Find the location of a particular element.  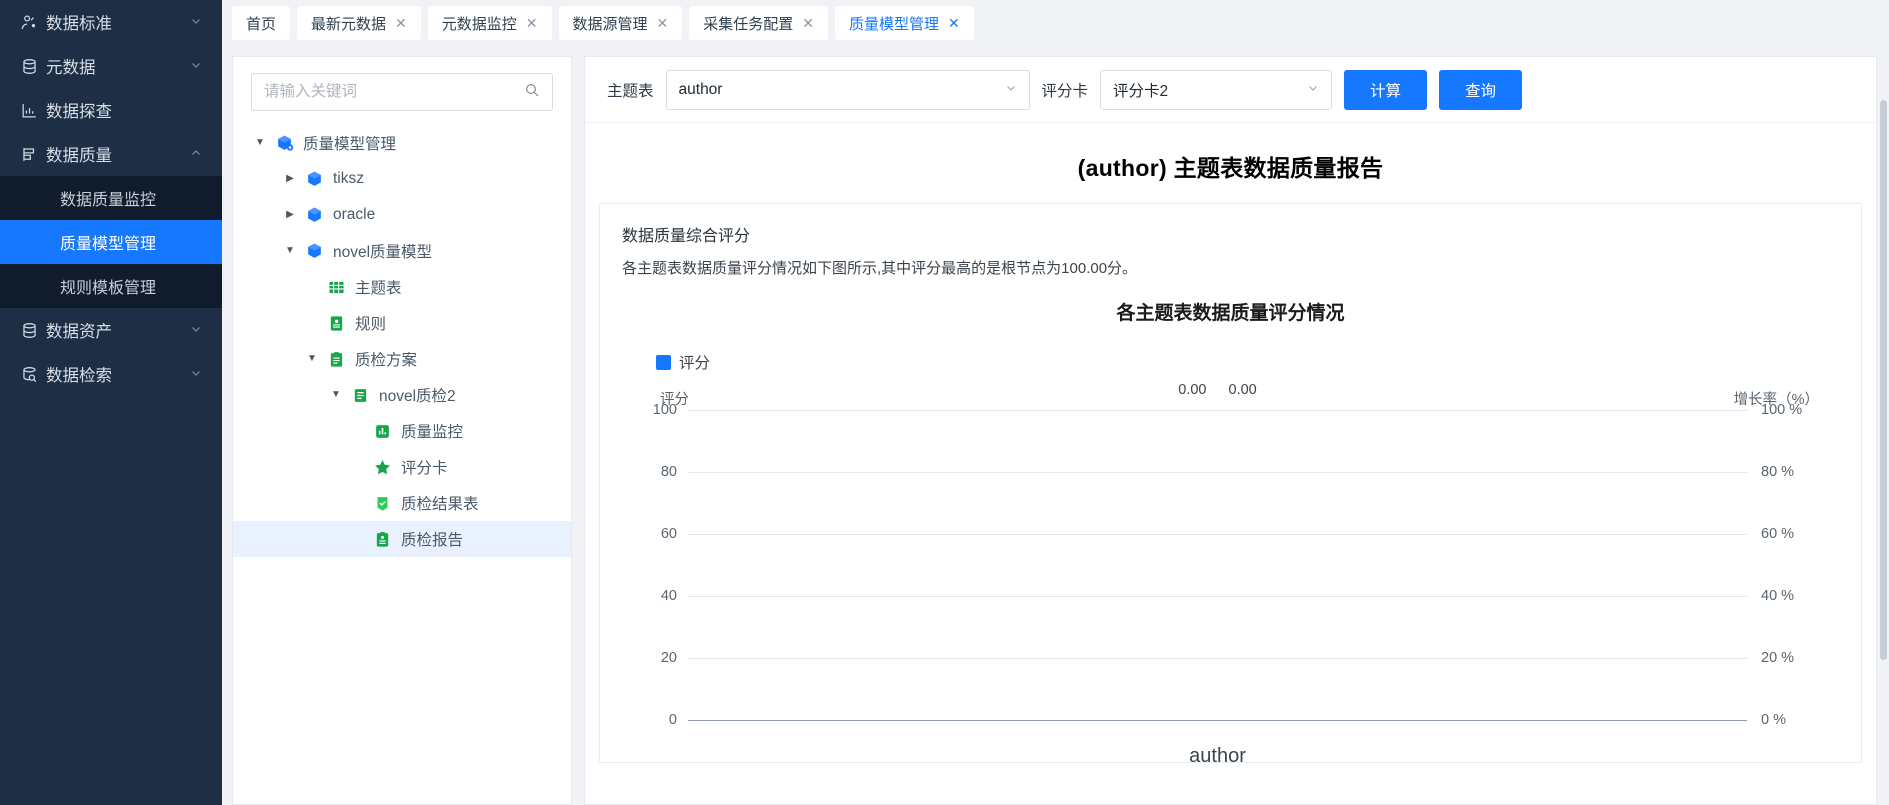

chart-legend: 评分 is located at coordinates (1247, 362).